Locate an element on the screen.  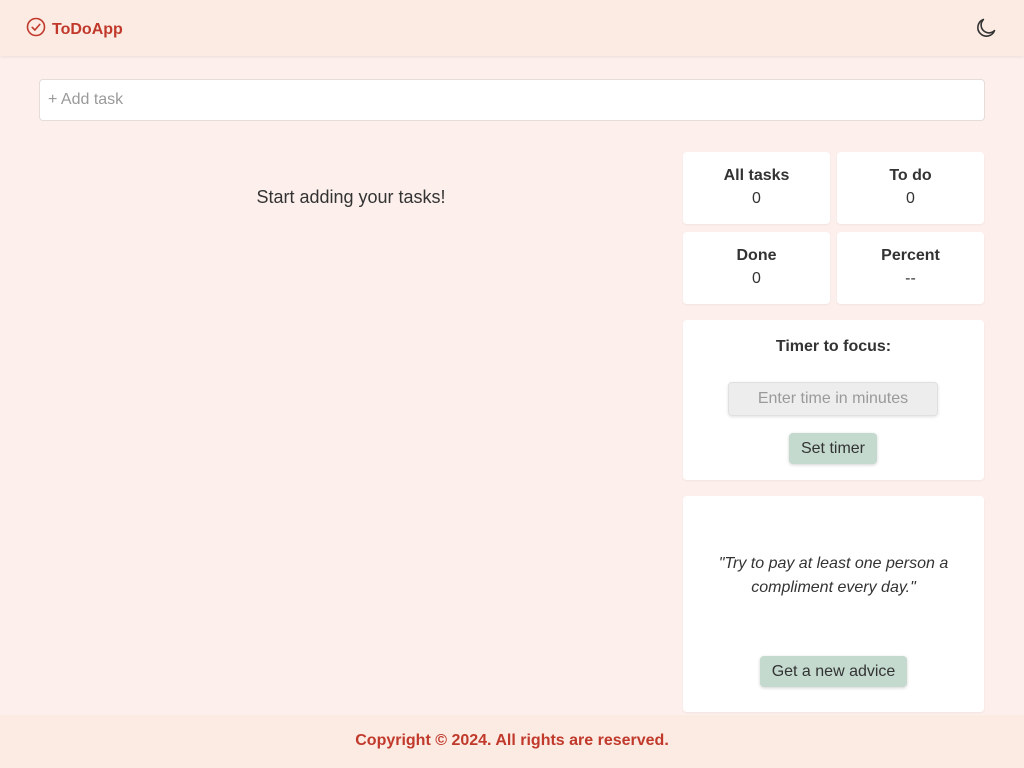
moon-icon is located at coordinates (986, 31).